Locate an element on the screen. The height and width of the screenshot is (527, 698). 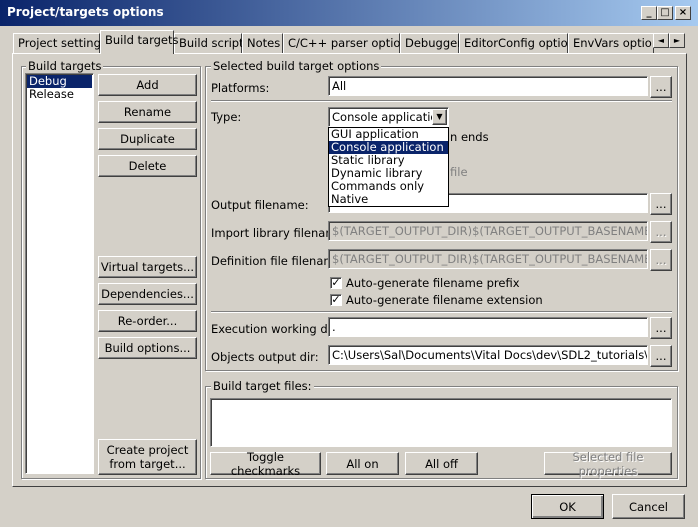
dropdown-option: Native is located at coordinates (388, 199).